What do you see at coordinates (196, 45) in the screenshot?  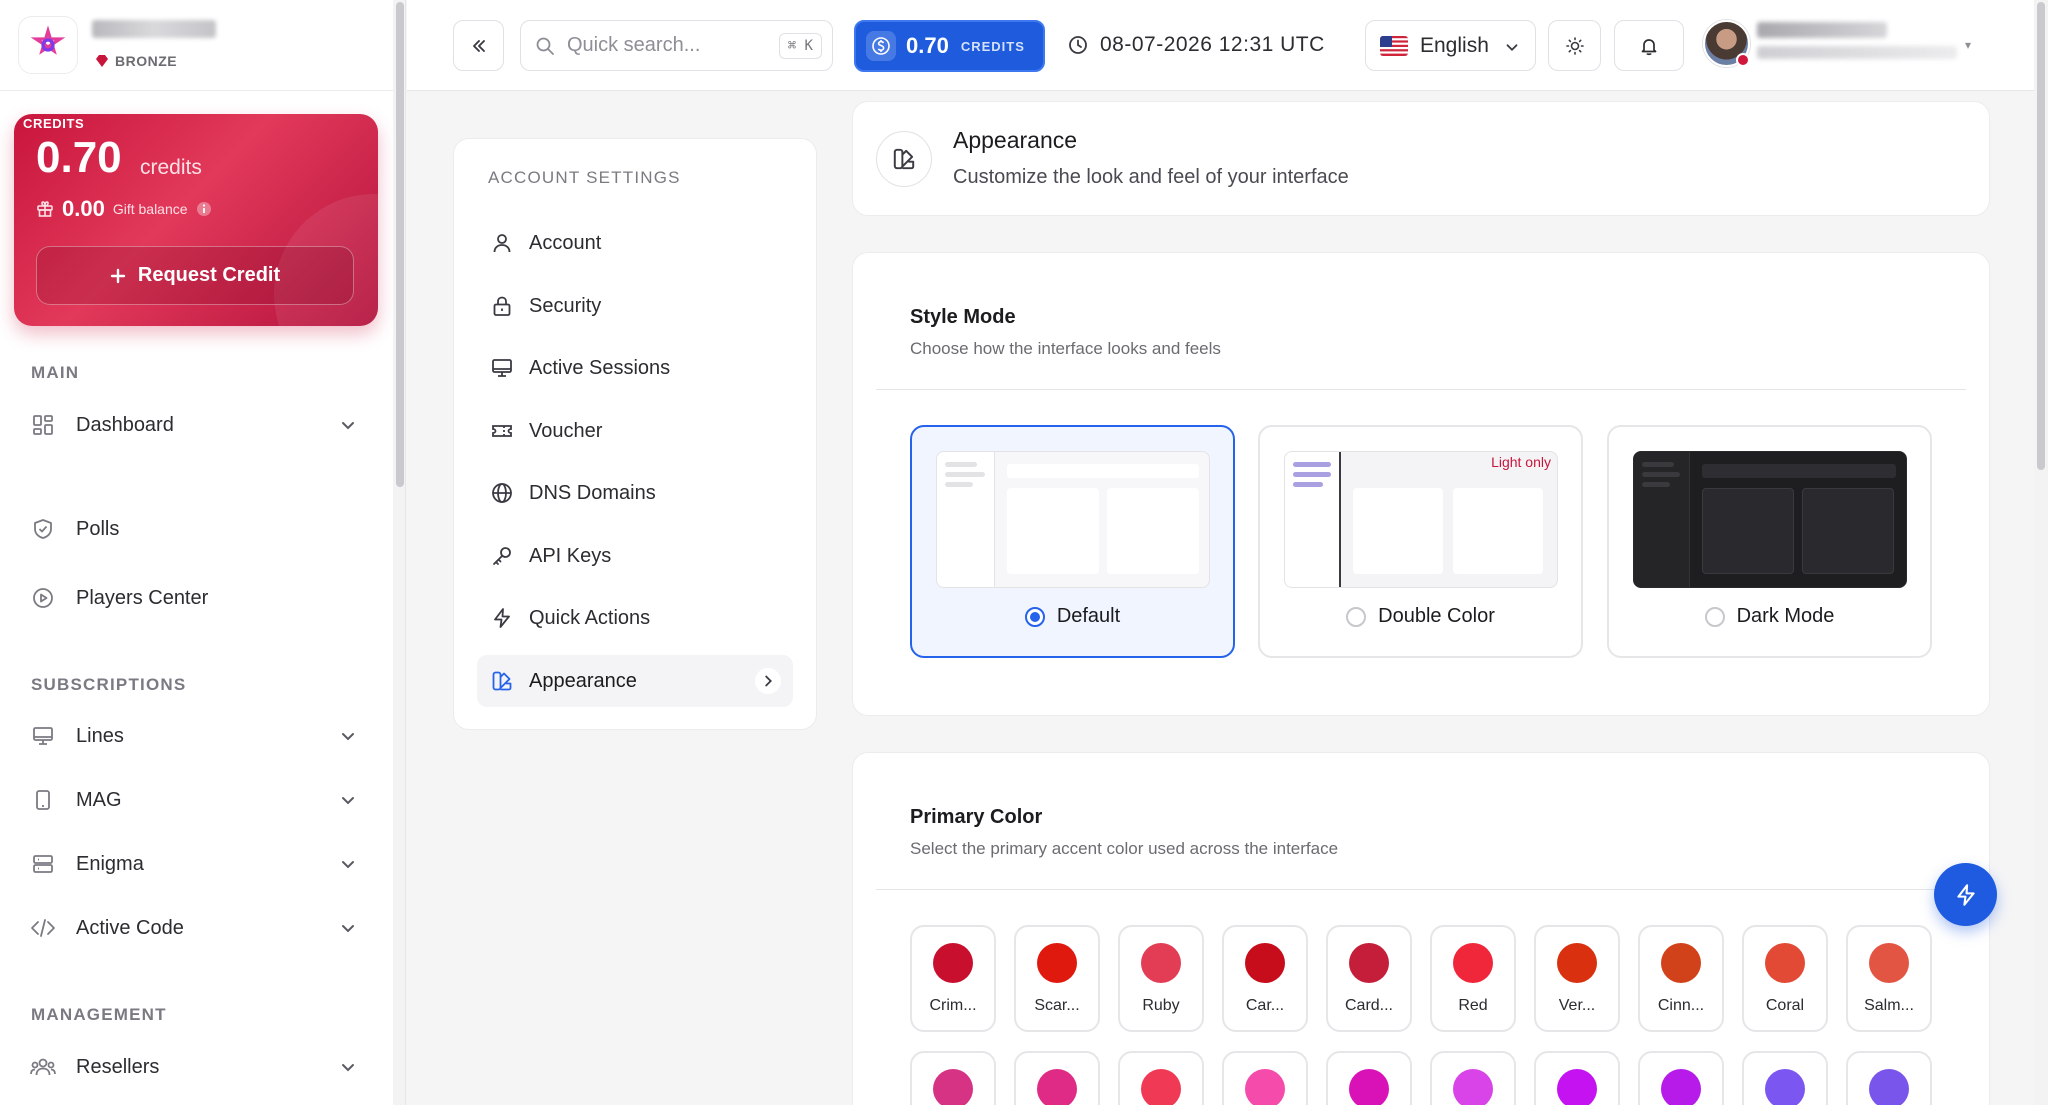 I see `brand-header: BRONZE` at bounding box center [196, 45].